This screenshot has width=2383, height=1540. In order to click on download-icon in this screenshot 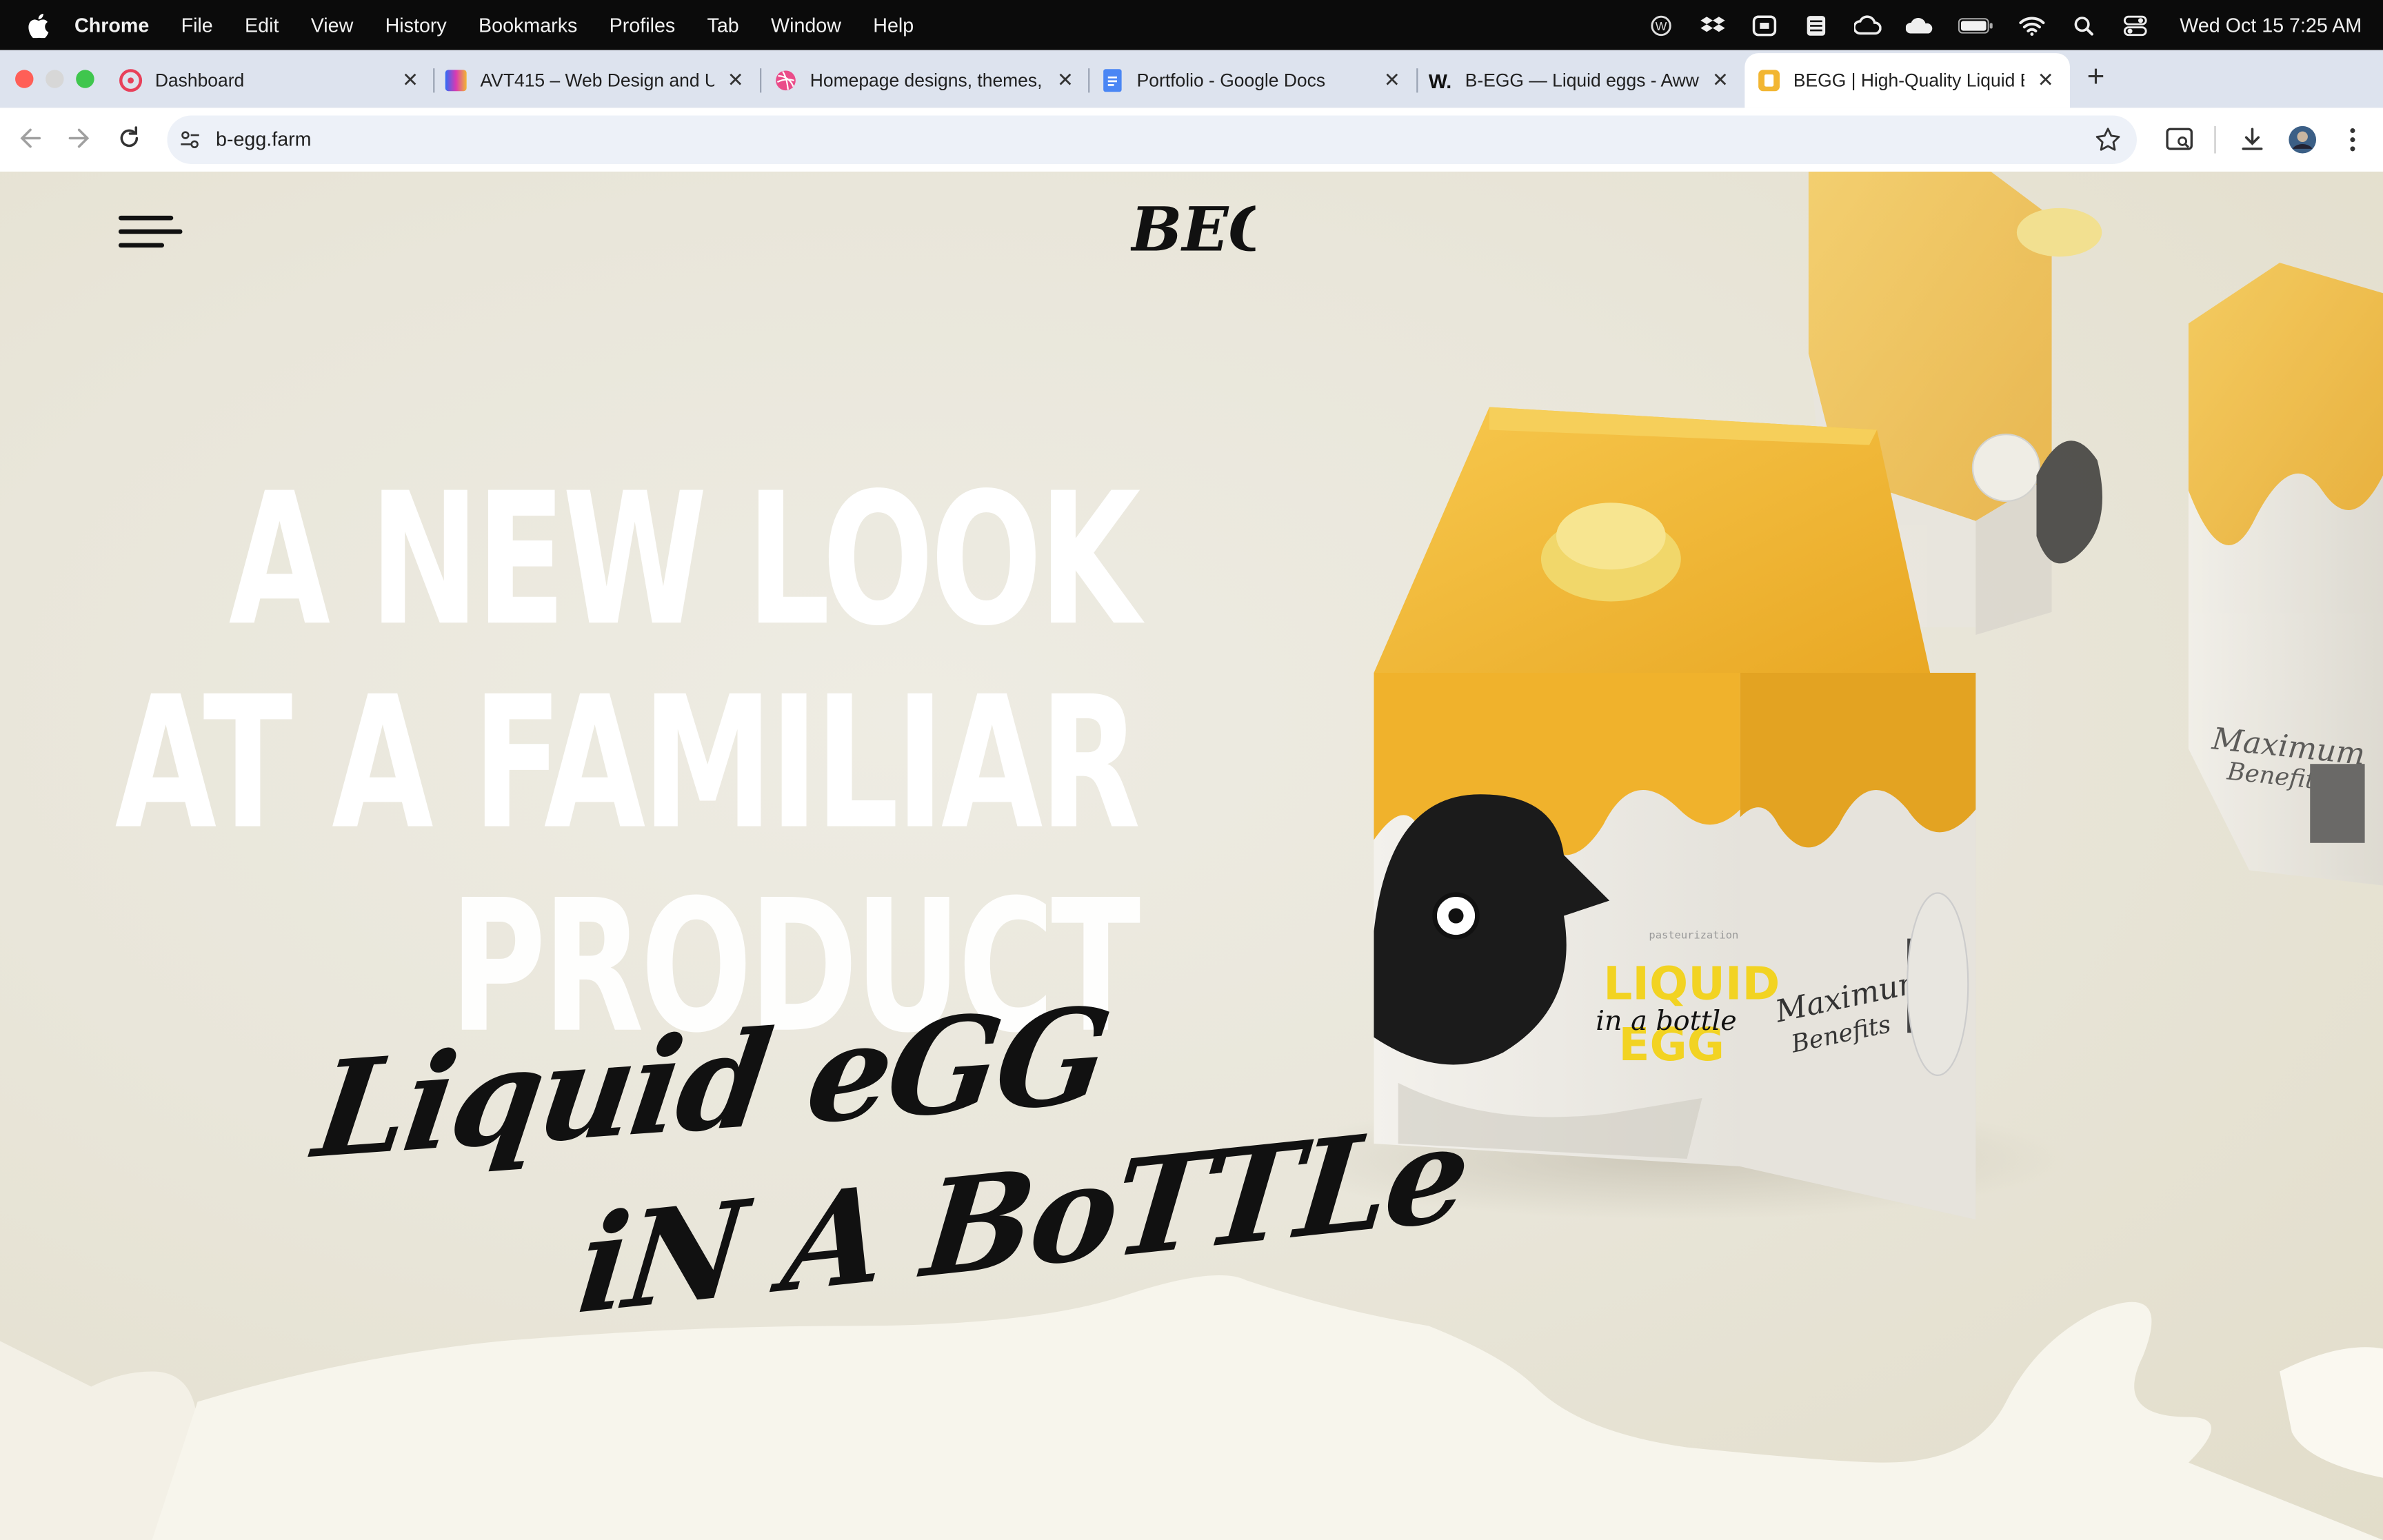, I will do `click(2252, 140)`.